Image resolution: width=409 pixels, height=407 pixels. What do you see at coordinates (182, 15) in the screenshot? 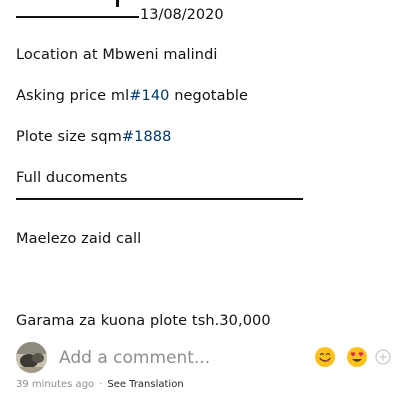
I see `post-date: 13/08/2020` at bounding box center [182, 15].